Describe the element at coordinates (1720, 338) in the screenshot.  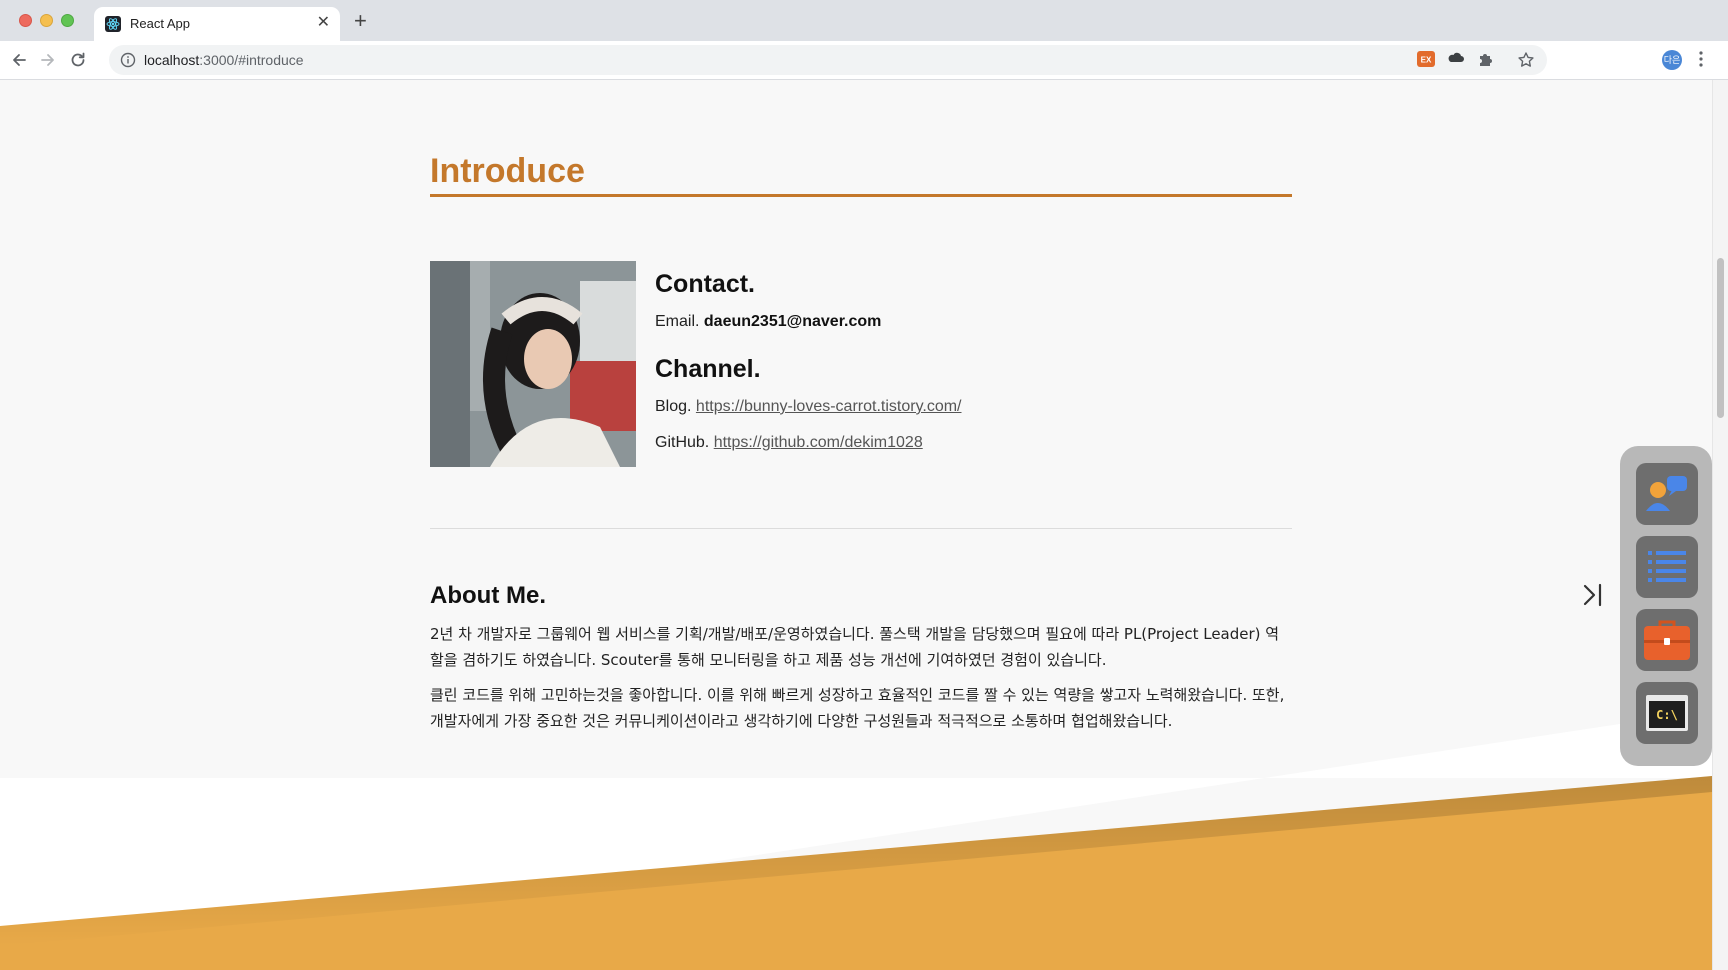
I see `scrollbar-thumb` at that location.